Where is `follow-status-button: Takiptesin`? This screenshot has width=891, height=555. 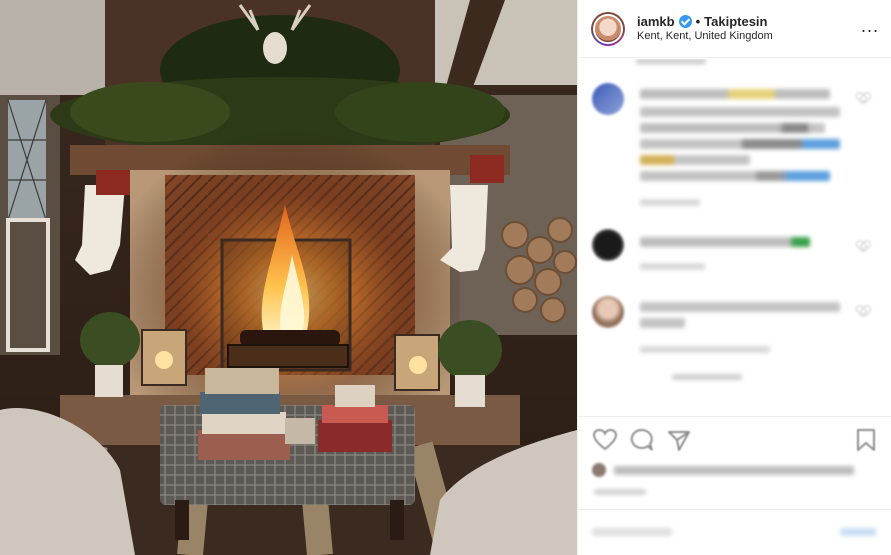
follow-status-button: Takiptesin is located at coordinates (735, 22).